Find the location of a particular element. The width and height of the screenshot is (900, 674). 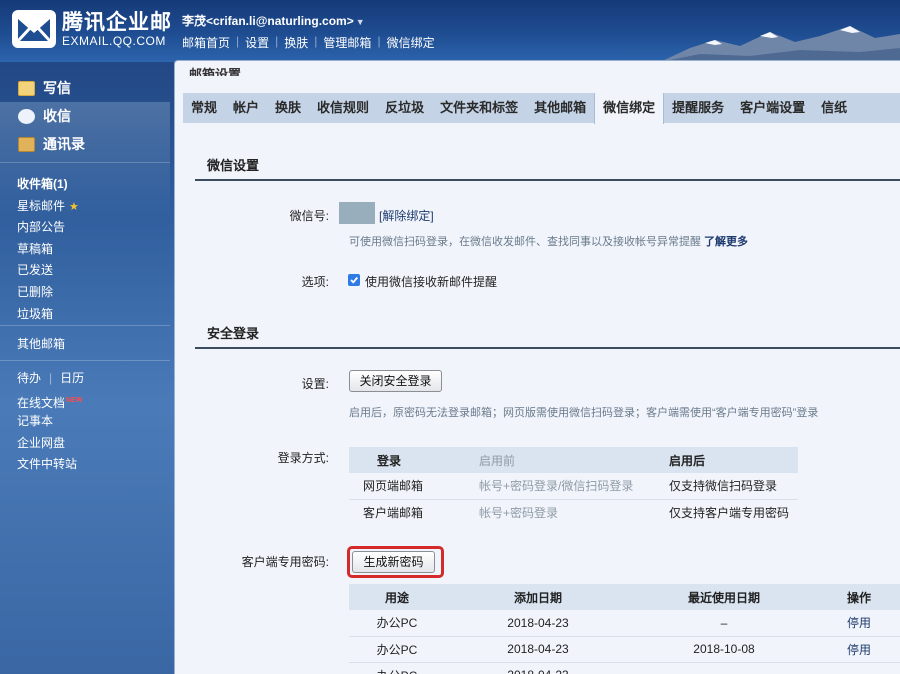

notepad-link: 记事本 is located at coordinates (92, 422).